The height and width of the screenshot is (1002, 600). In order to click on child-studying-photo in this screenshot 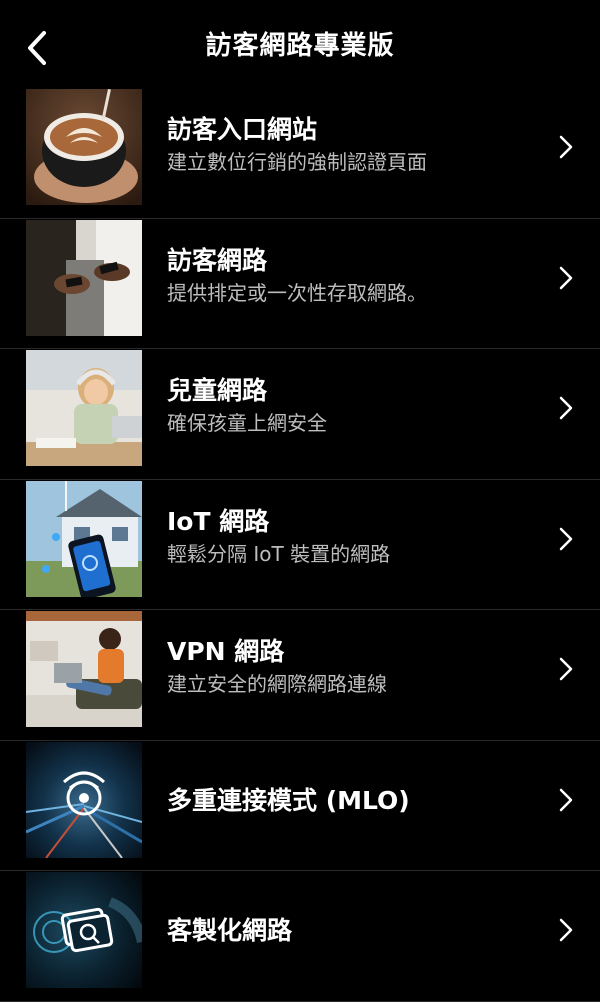, I will do `click(84, 408)`.